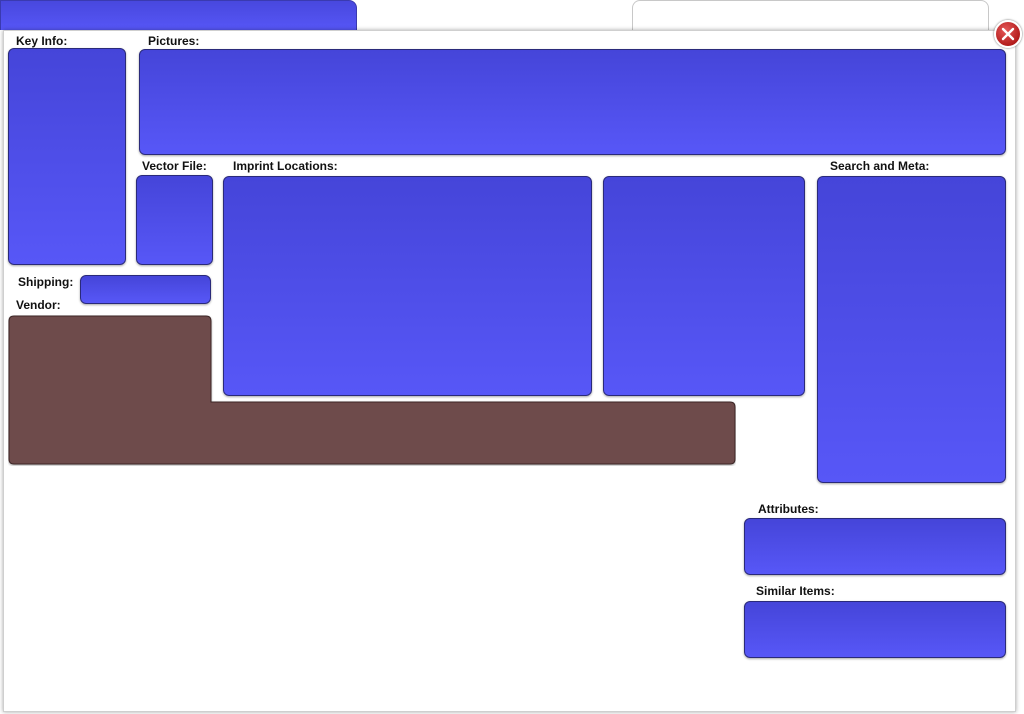 The image size is (1024, 714). I want to click on search-and-meta-label: Search and Meta:, so click(880, 166).